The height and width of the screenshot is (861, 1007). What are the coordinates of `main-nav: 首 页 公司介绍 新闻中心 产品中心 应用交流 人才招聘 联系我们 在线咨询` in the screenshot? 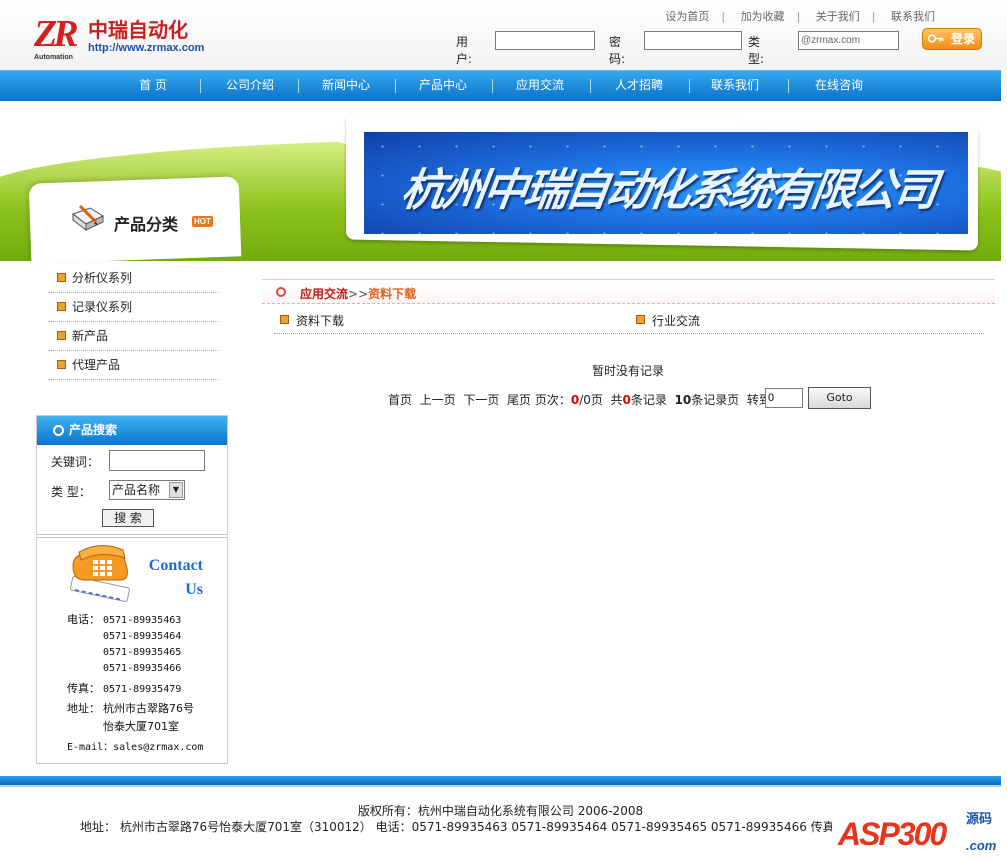 It's located at (500, 85).